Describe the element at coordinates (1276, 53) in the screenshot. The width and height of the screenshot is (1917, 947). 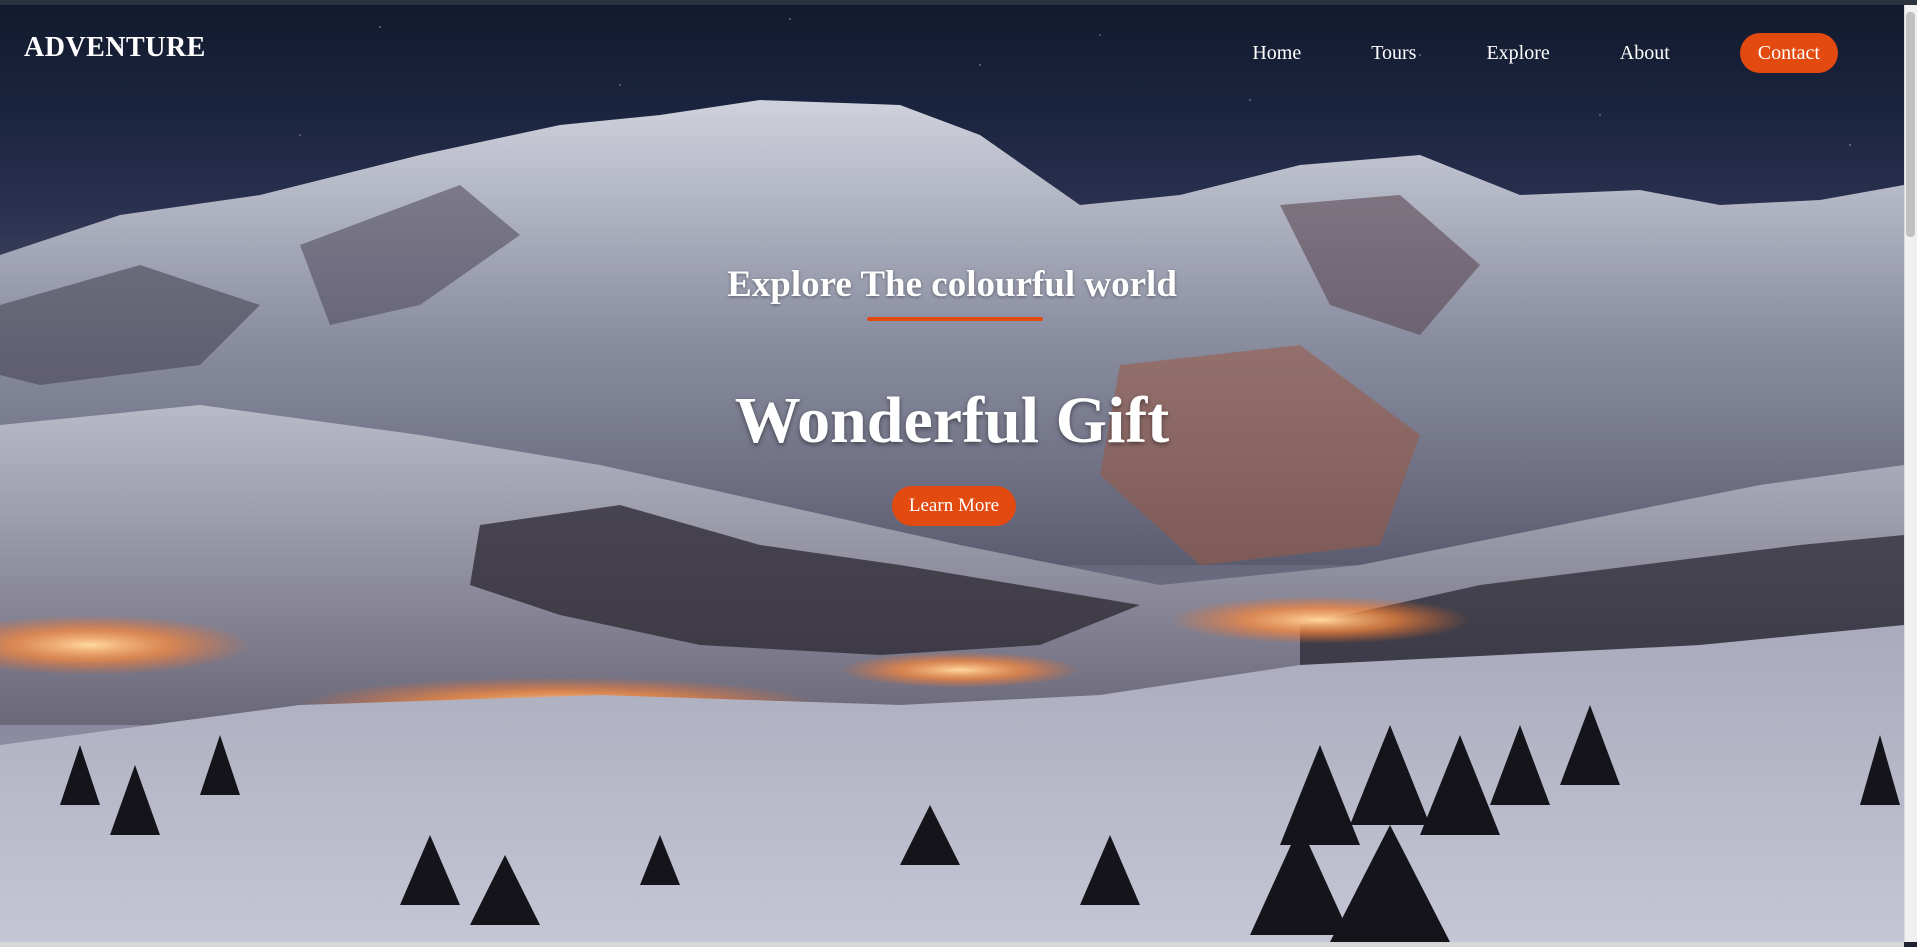
I see `nav-home-link: Home` at that location.